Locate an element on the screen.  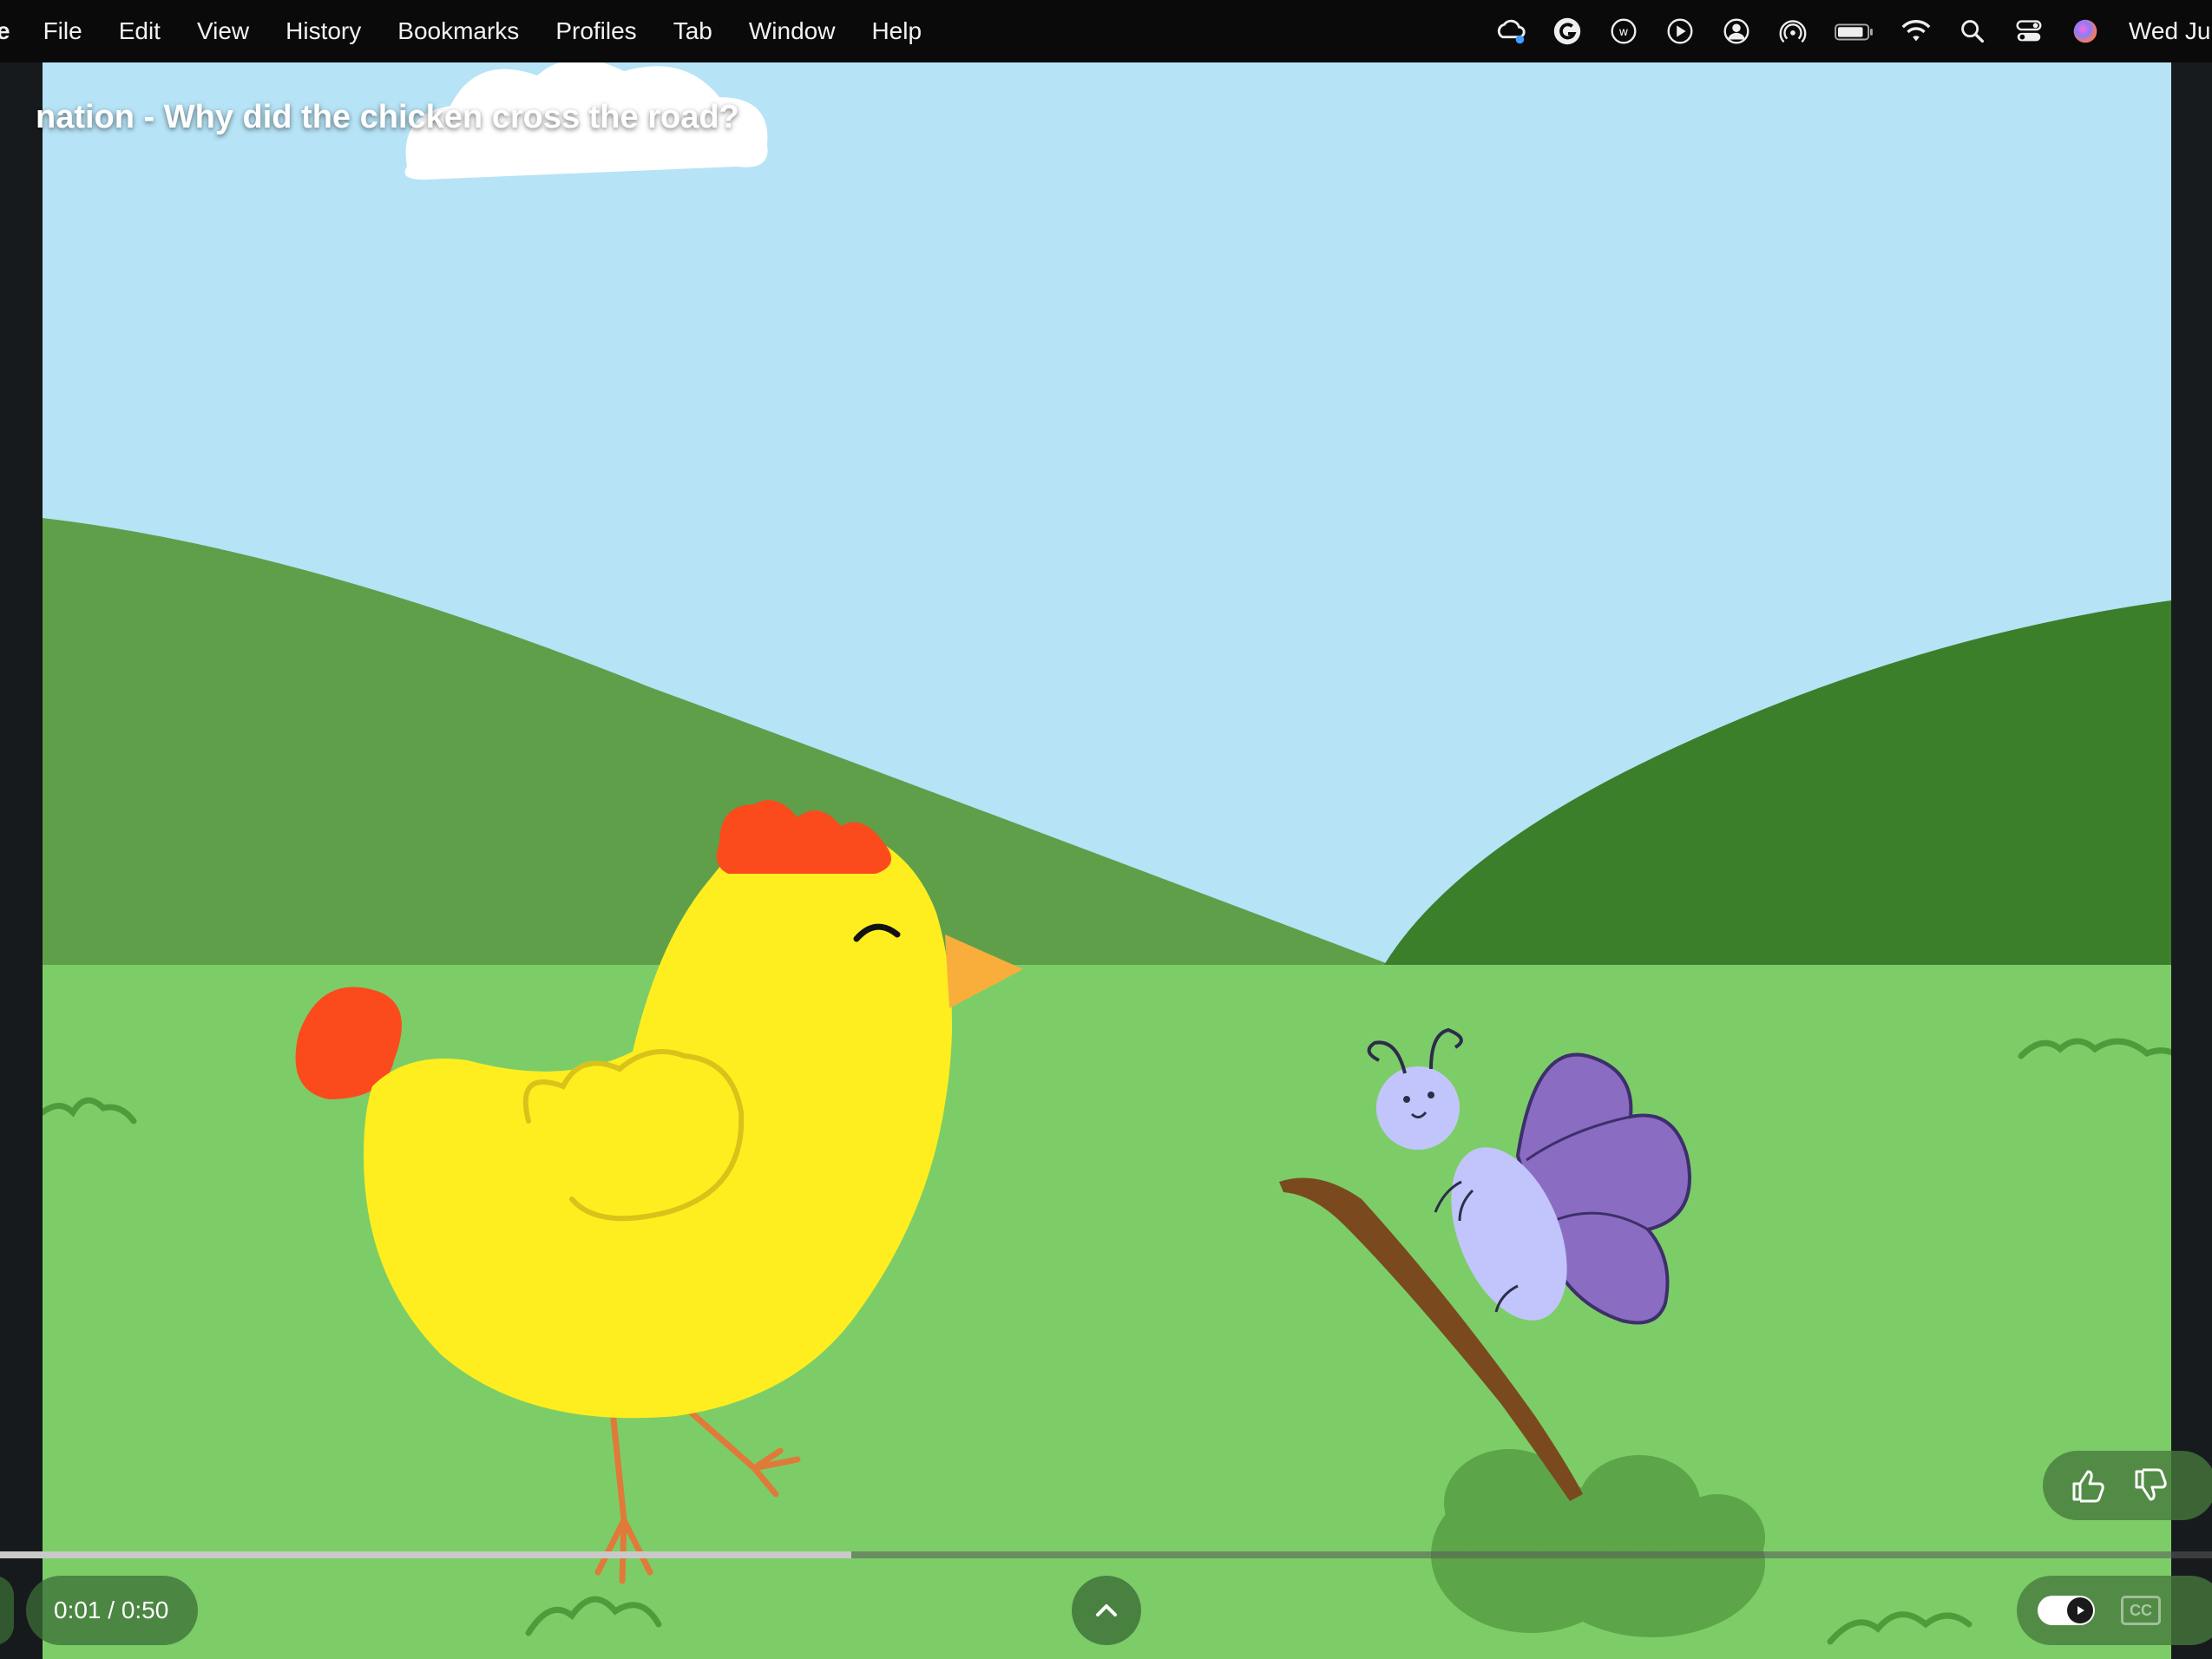
like-button is located at coordinates (2088, 1485).